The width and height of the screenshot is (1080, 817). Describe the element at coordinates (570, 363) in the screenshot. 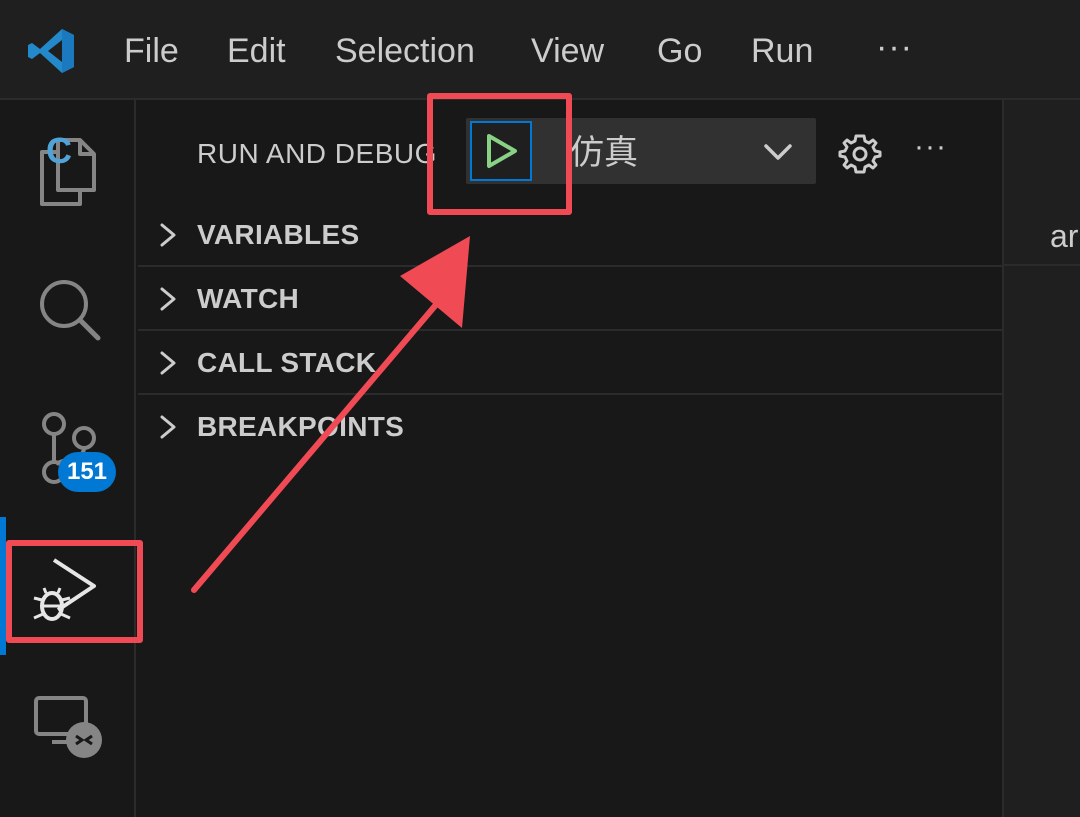

I see `section-call-stack: CALL STACK` at that location.